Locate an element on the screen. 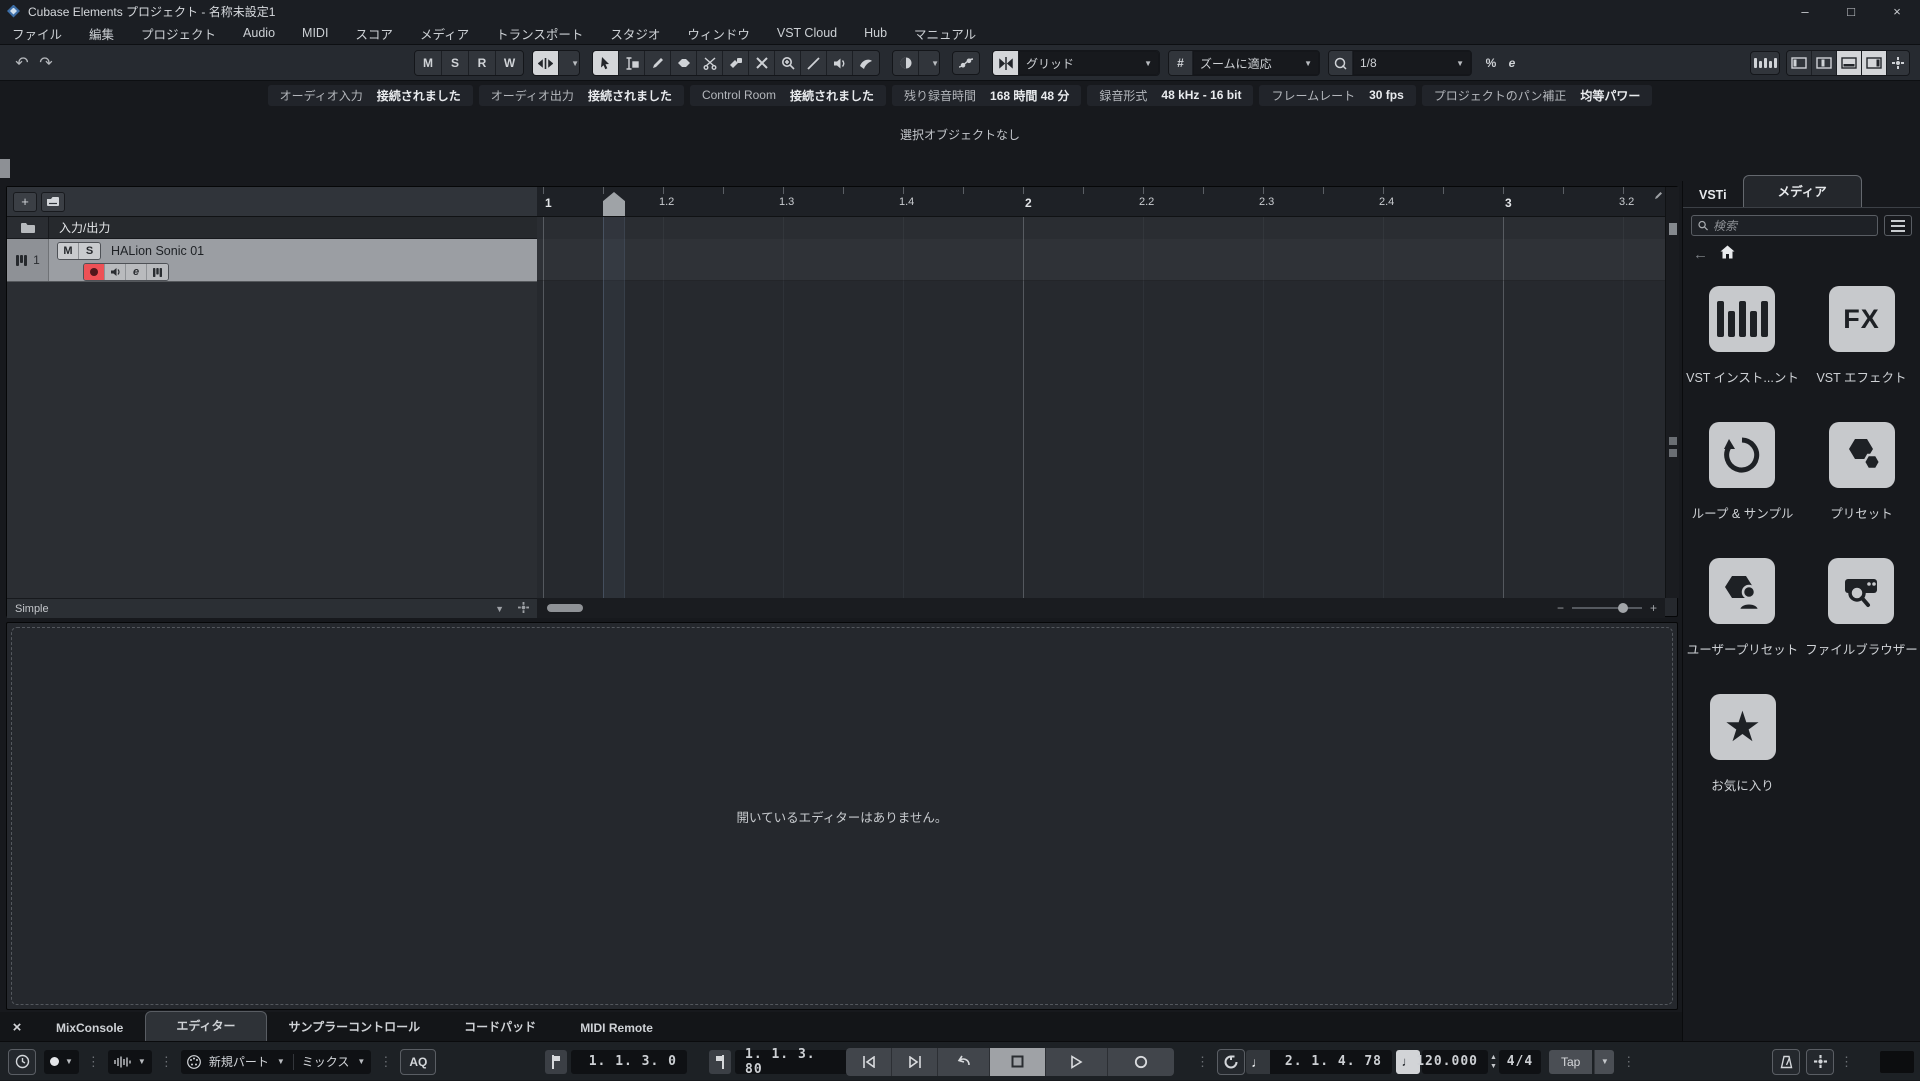 Image resolution: width=1920 pixels, height=1081 pixels. tile-file-browser: ファイルブラウザー is located at coordinates (1861, 608).